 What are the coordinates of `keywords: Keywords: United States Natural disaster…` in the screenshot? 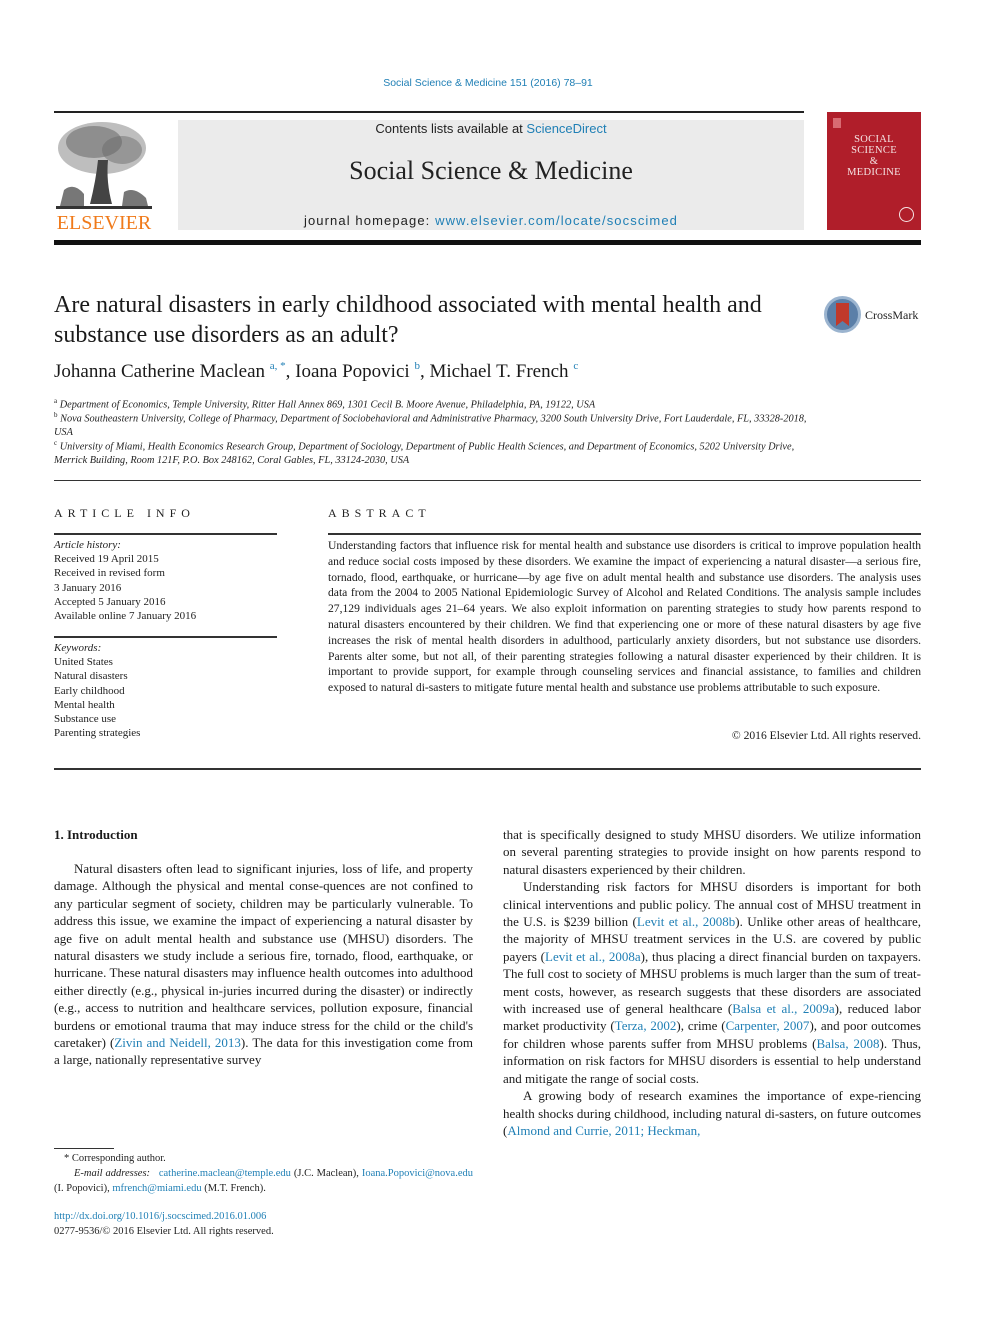 It's located at (97, 690).